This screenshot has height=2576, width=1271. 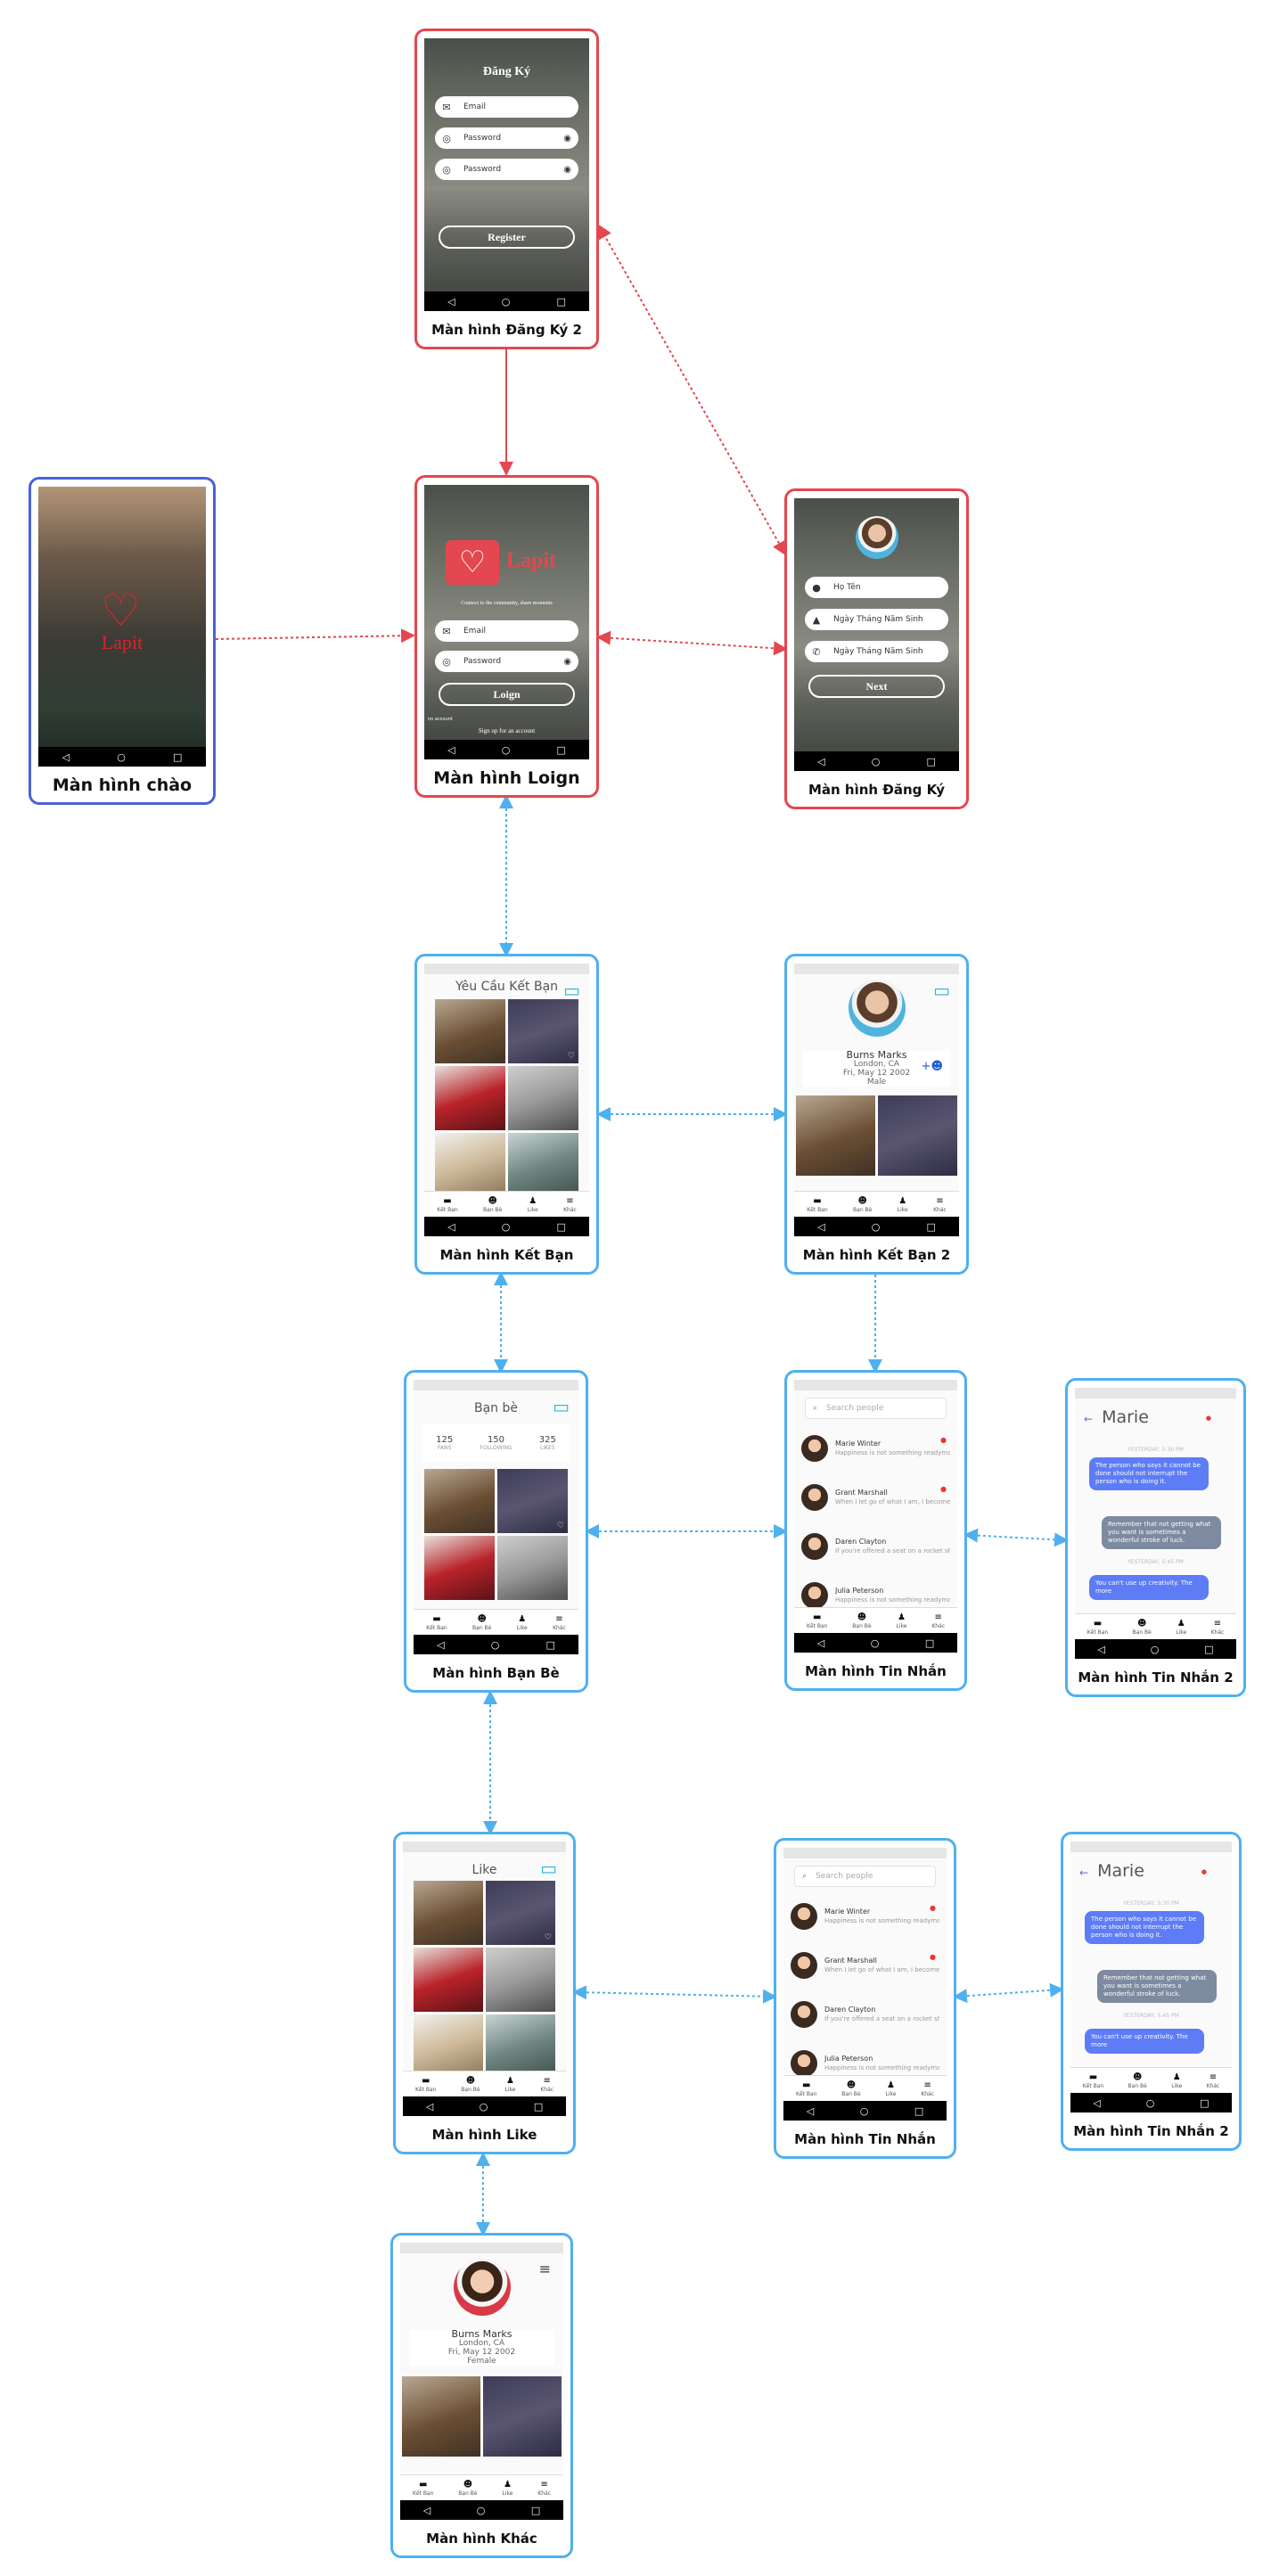 What do you see at coordinates (876, 1055) in the screenshot?
I see `profile-name: Burns Marks` at bounding box center [876, 1055].